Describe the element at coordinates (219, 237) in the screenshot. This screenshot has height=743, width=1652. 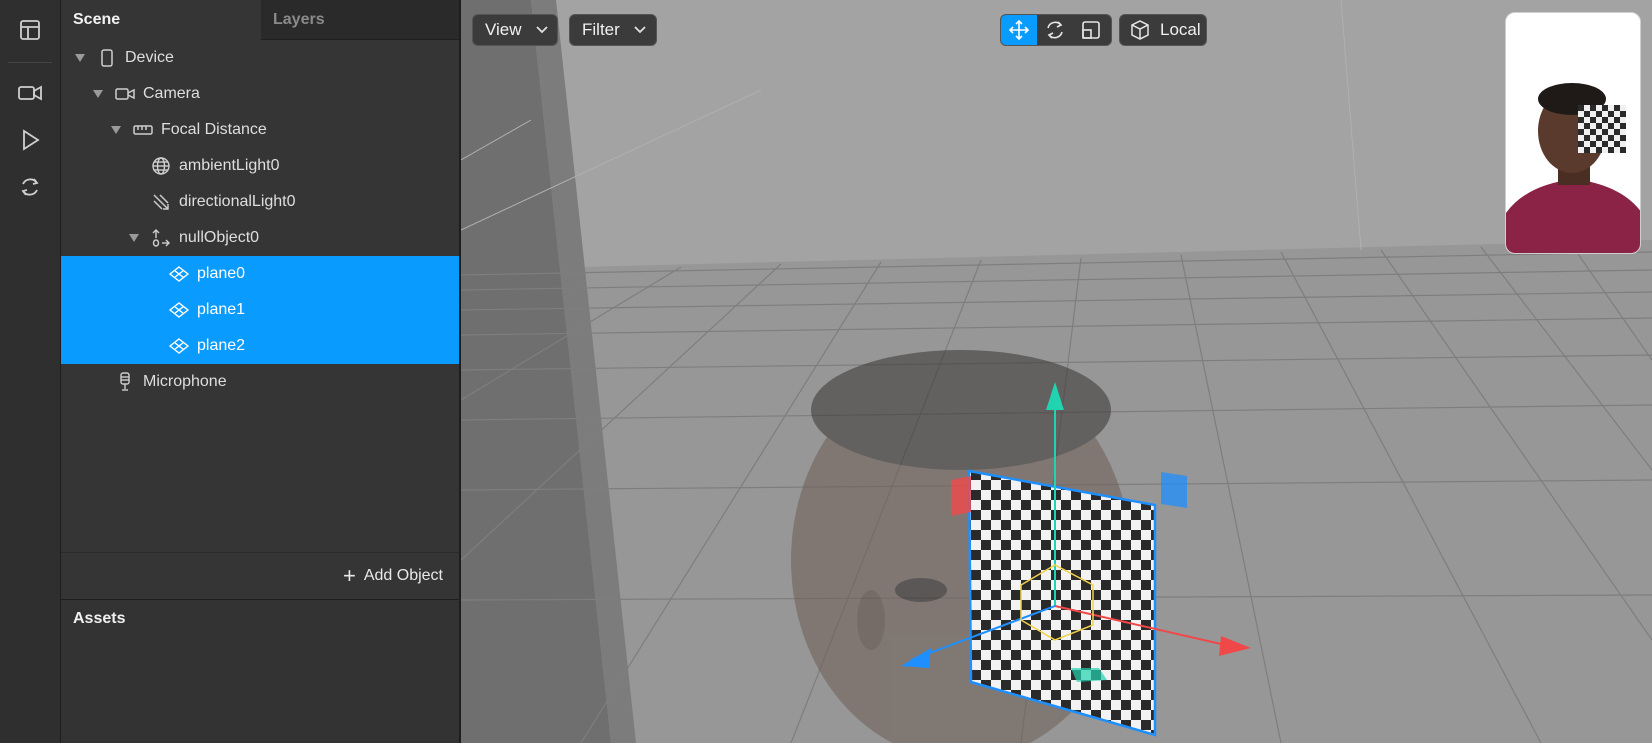
I see `tree-item-label: nullObject0` at that location.